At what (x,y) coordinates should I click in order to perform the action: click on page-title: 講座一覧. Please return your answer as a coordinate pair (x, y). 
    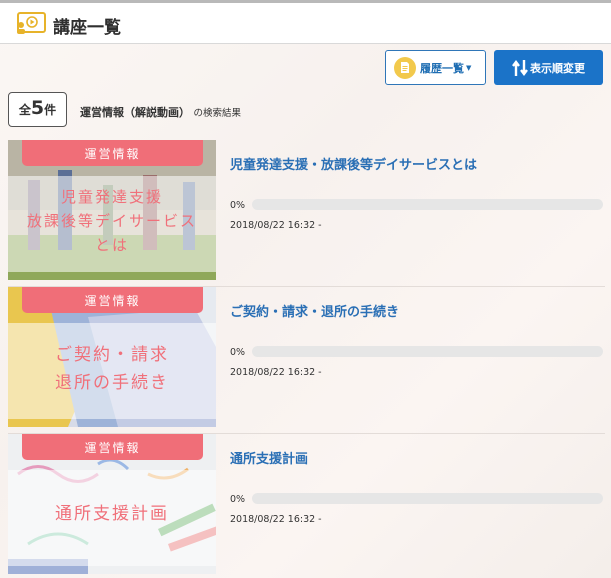
    Looking at the image, I should click on (87, 28).